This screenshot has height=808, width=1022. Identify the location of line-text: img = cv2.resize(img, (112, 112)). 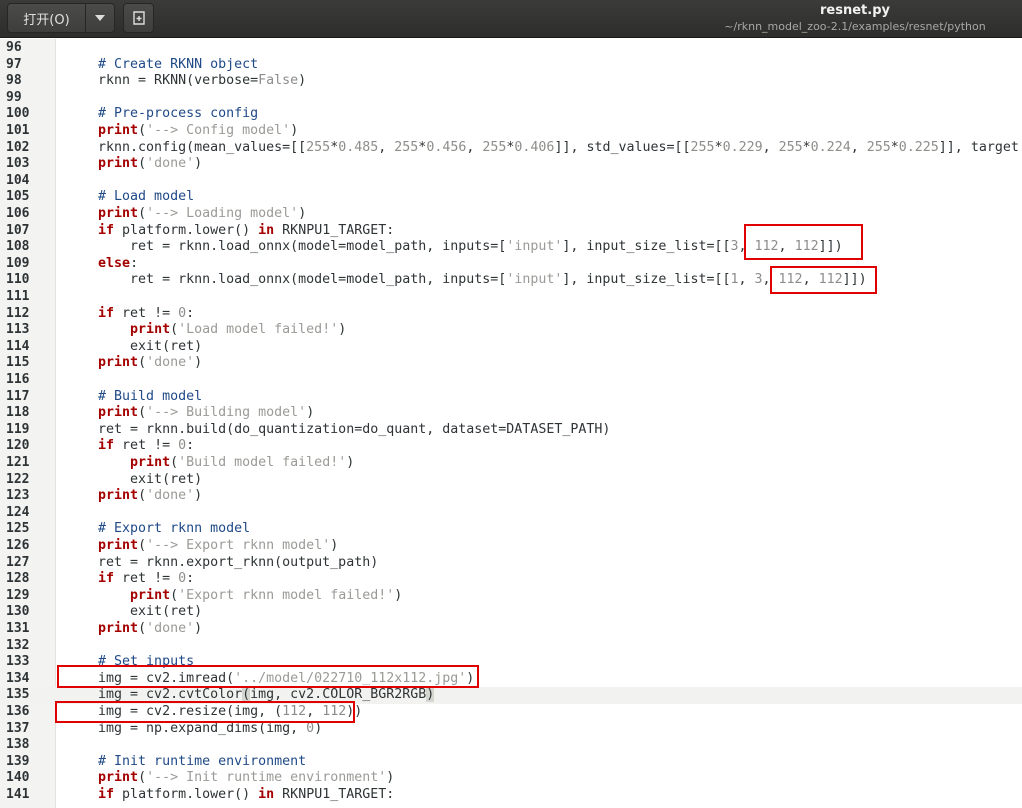
(214, 712).